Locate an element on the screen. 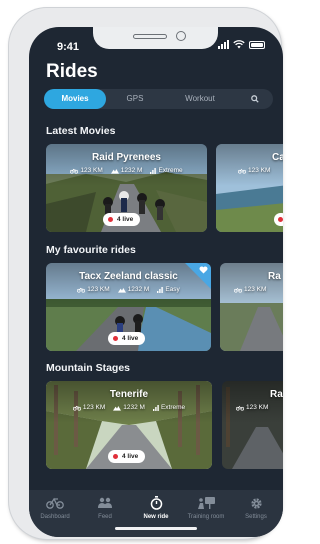  search-button is located at coordinates (254, 99).